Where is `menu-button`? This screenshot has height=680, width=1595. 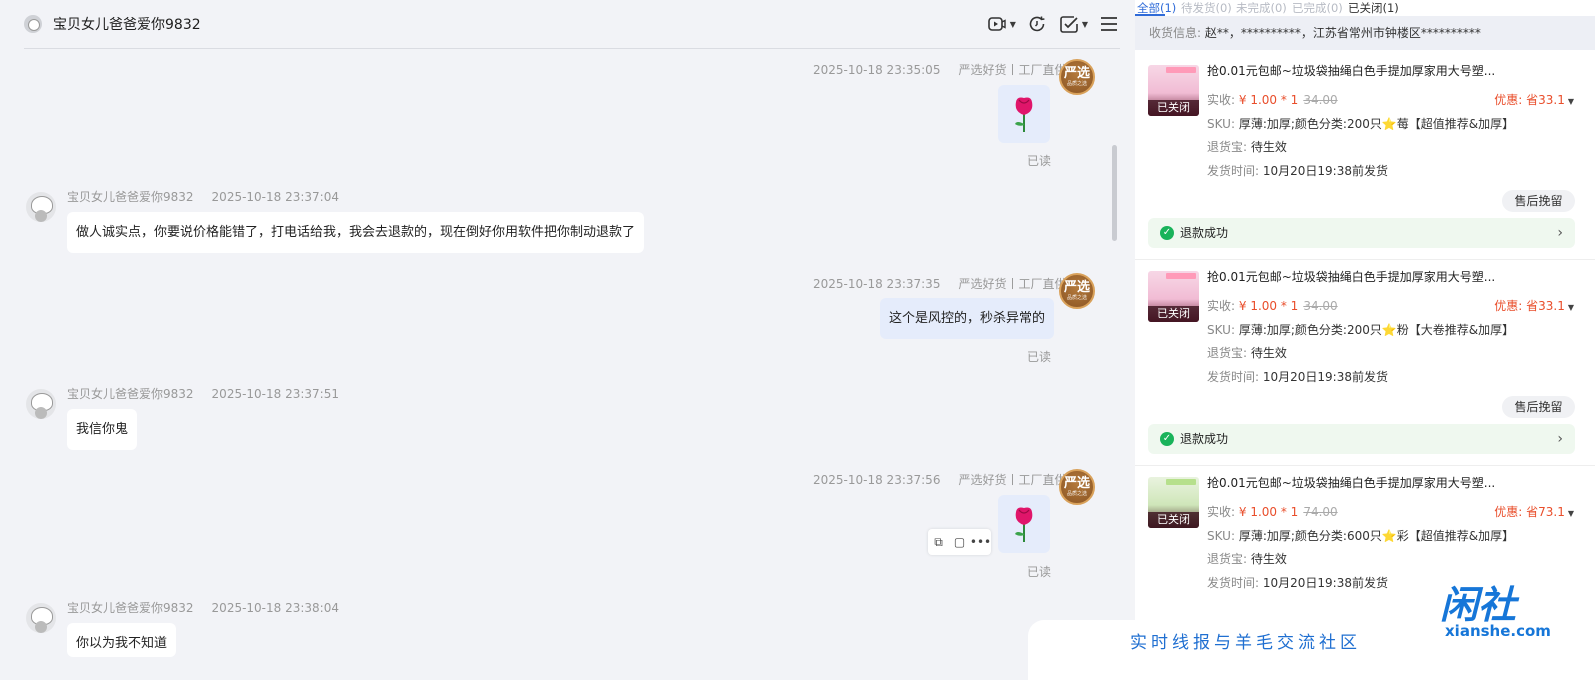 menu-button is located at coordinates (1109, 24).